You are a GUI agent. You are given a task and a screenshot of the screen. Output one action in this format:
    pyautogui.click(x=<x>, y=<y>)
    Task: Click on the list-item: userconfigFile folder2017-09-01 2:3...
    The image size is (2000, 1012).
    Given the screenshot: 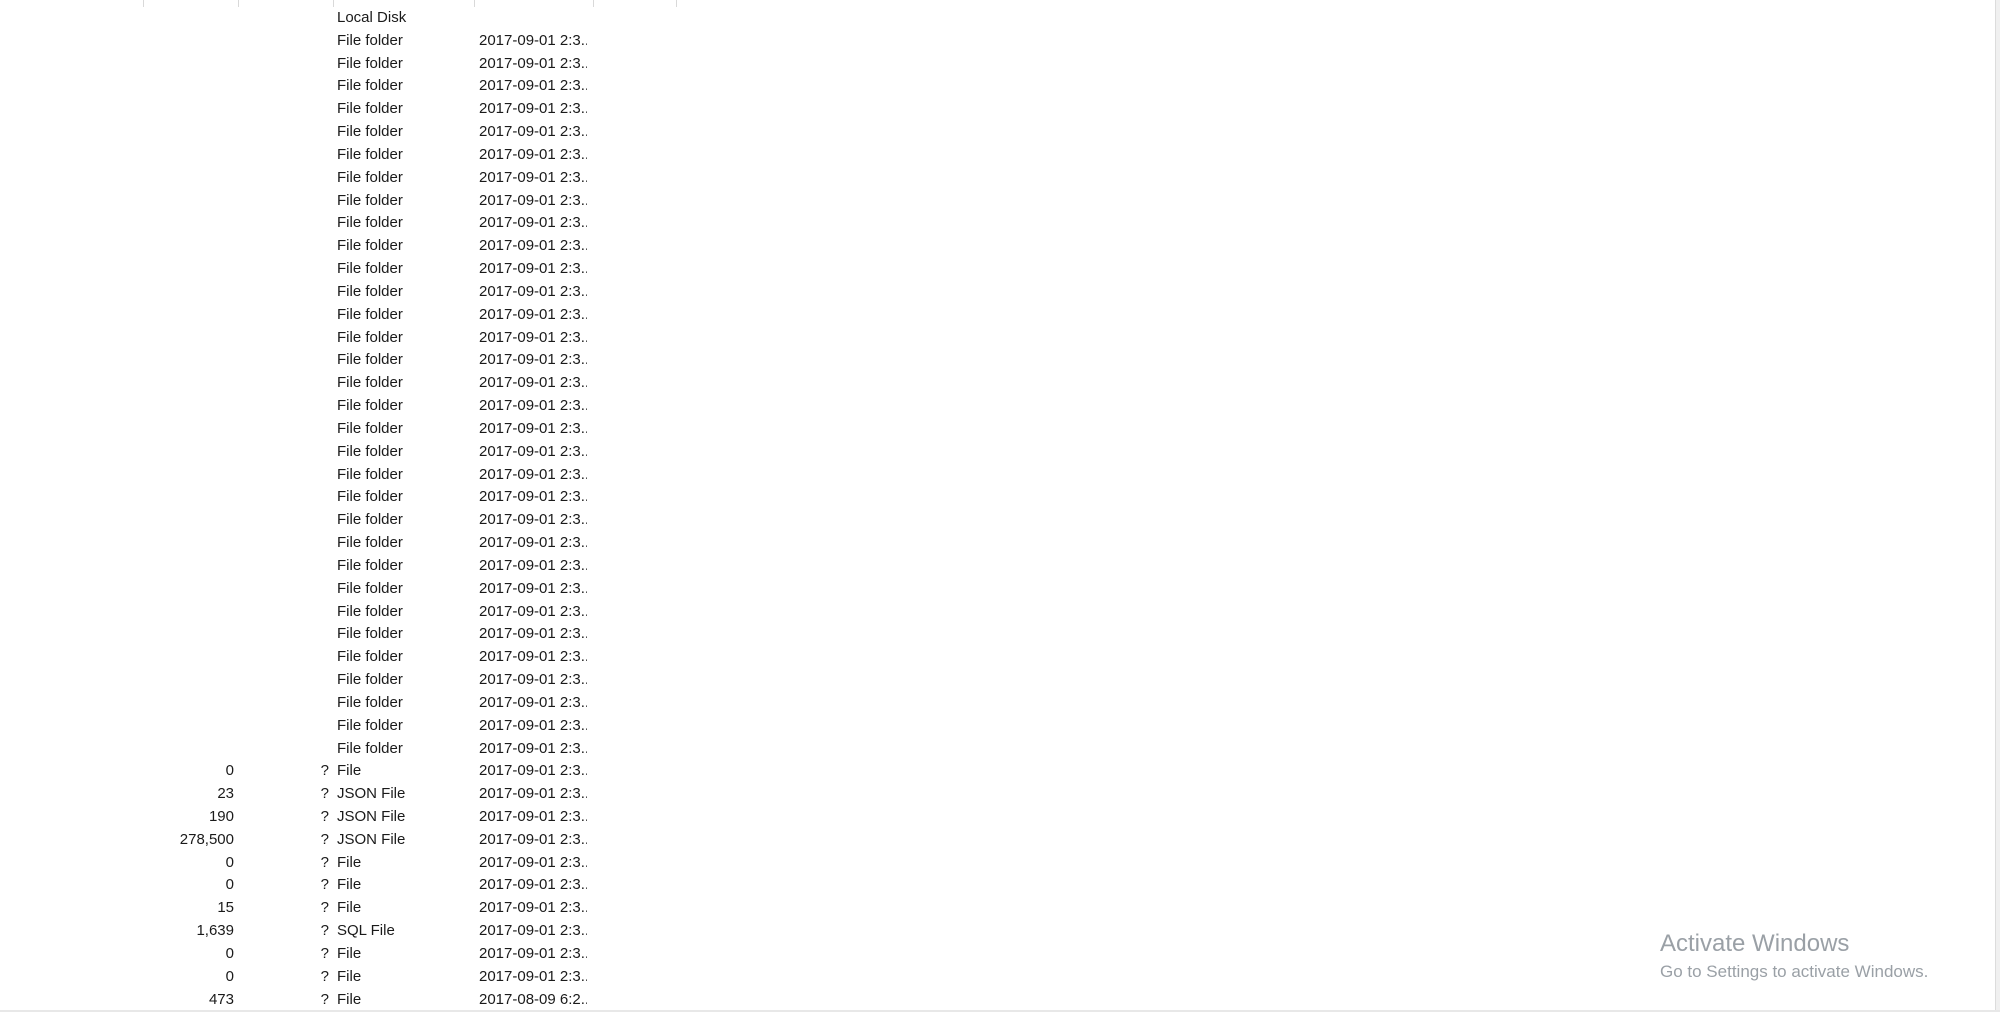 What is the action you would take?
    pyautogui.click(x=998, y=657)
    